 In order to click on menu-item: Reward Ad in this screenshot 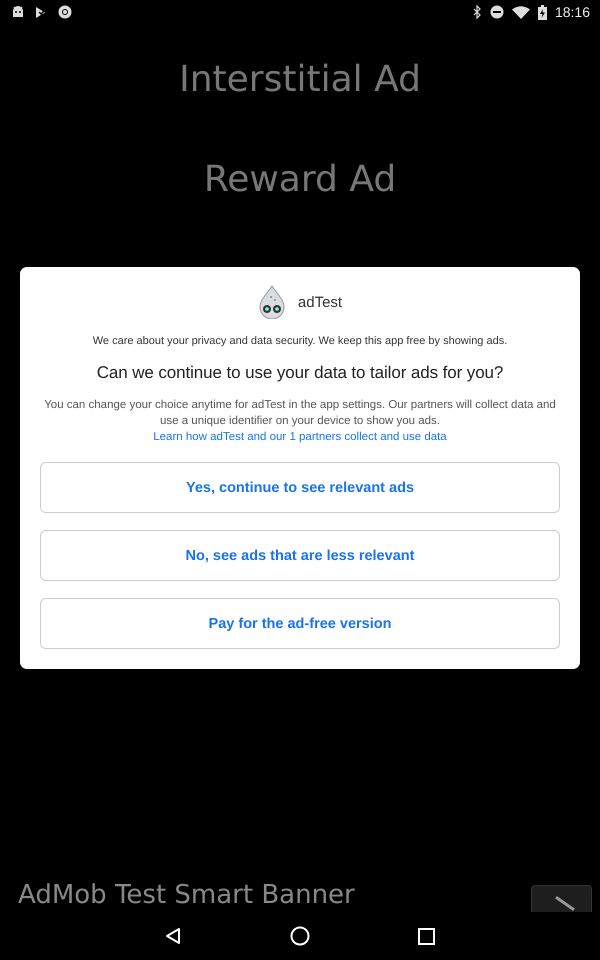, I will do `click(300, 180)`.